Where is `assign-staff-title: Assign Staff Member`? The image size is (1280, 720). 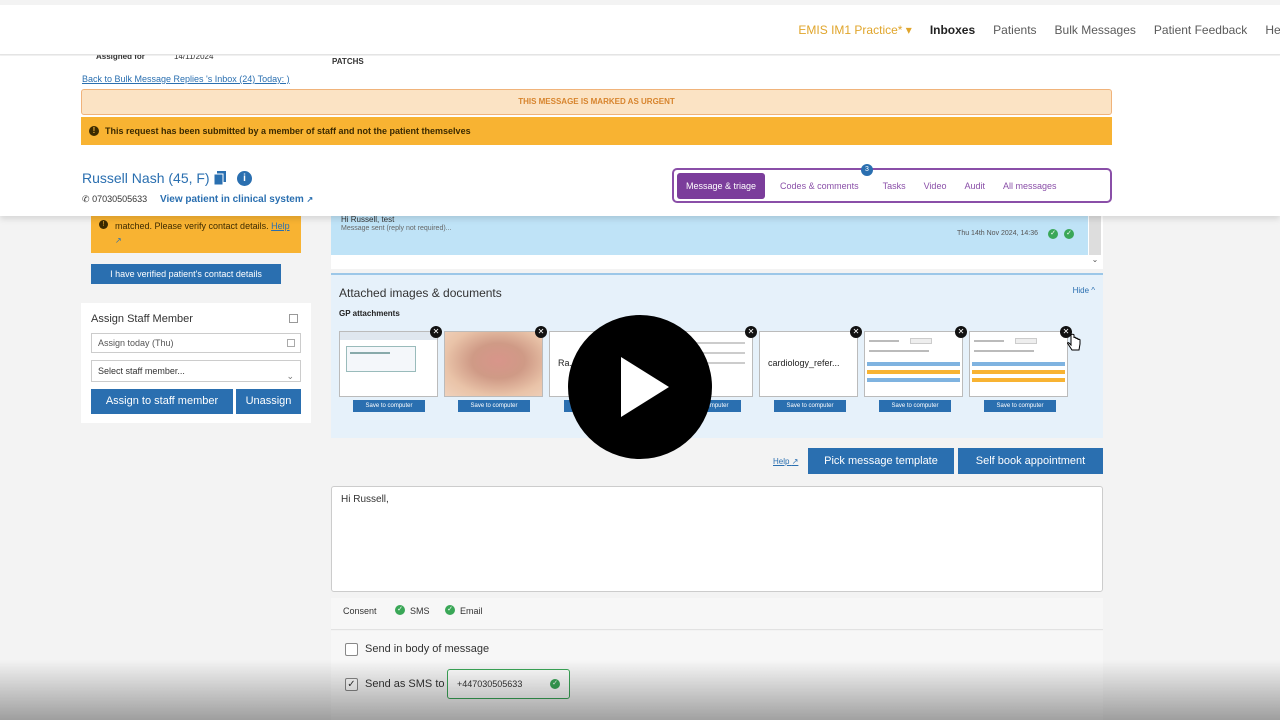
assign-staff-title: Assign Staff Member is located at coordinates (142, 319).